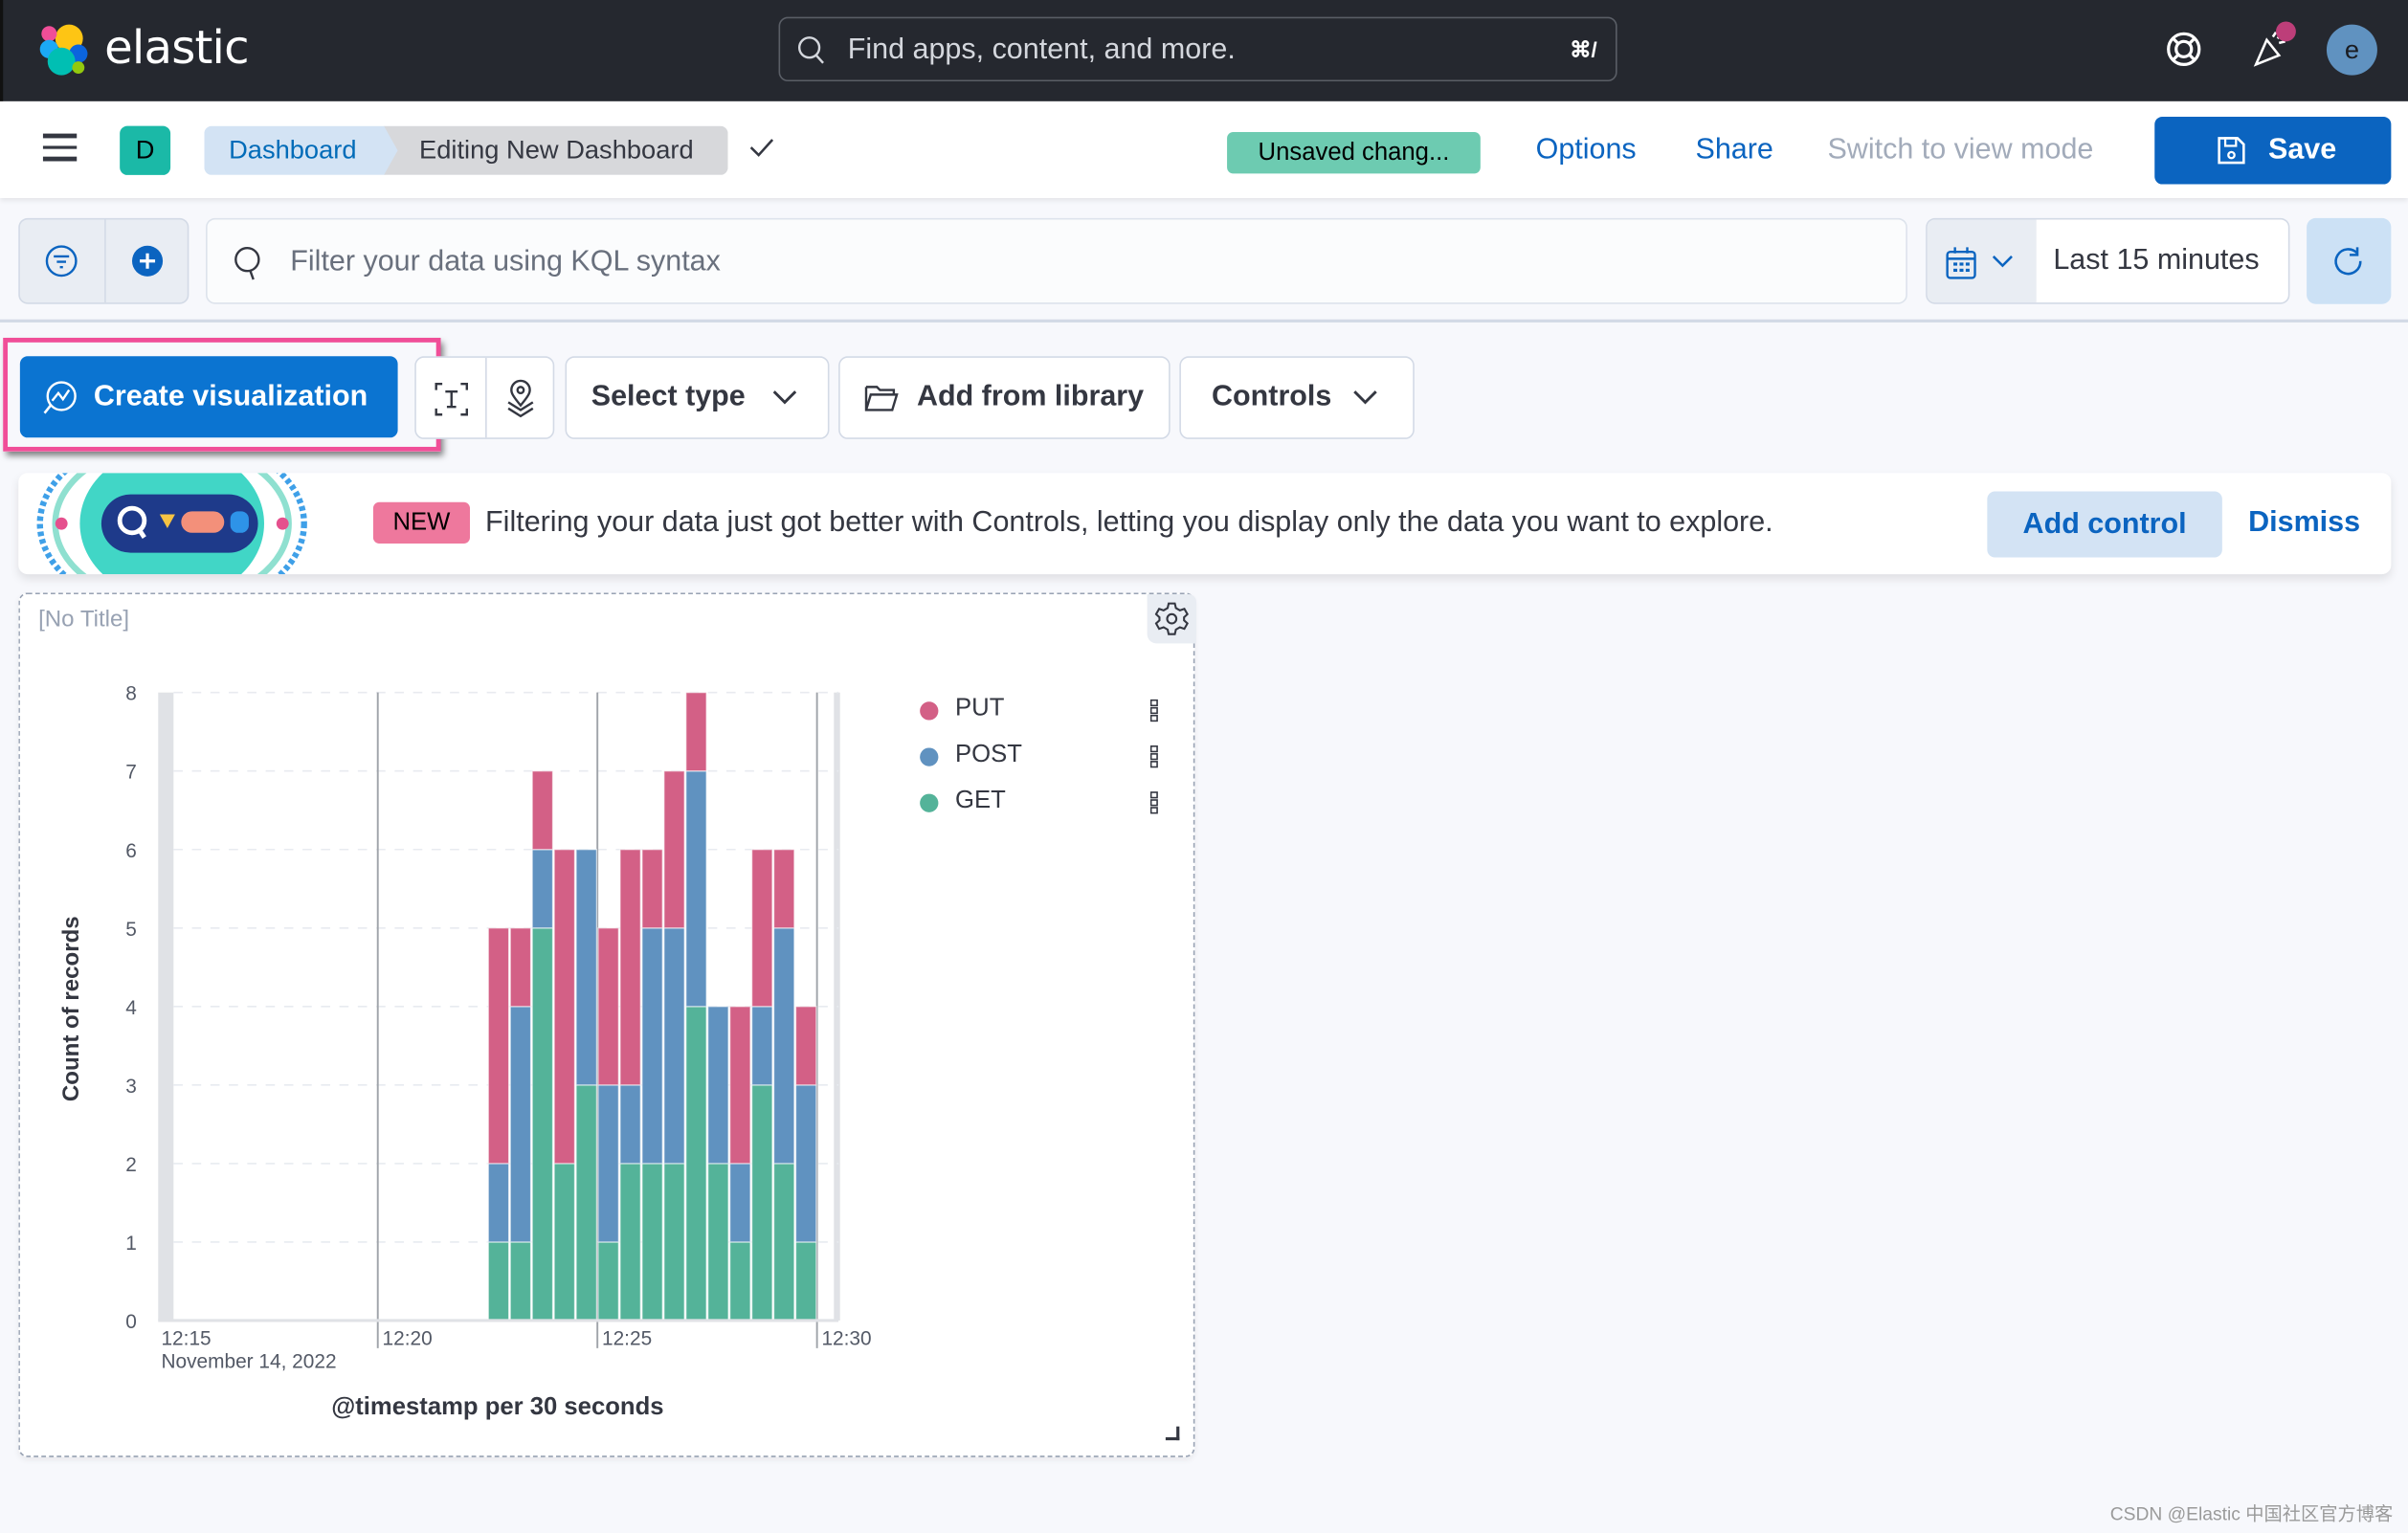 The image size is (2408, 1533). What do you see at coordinates (669, 396) in the screenshot?
I see `select-type-label: Select type` at bounding box center [669, 396].